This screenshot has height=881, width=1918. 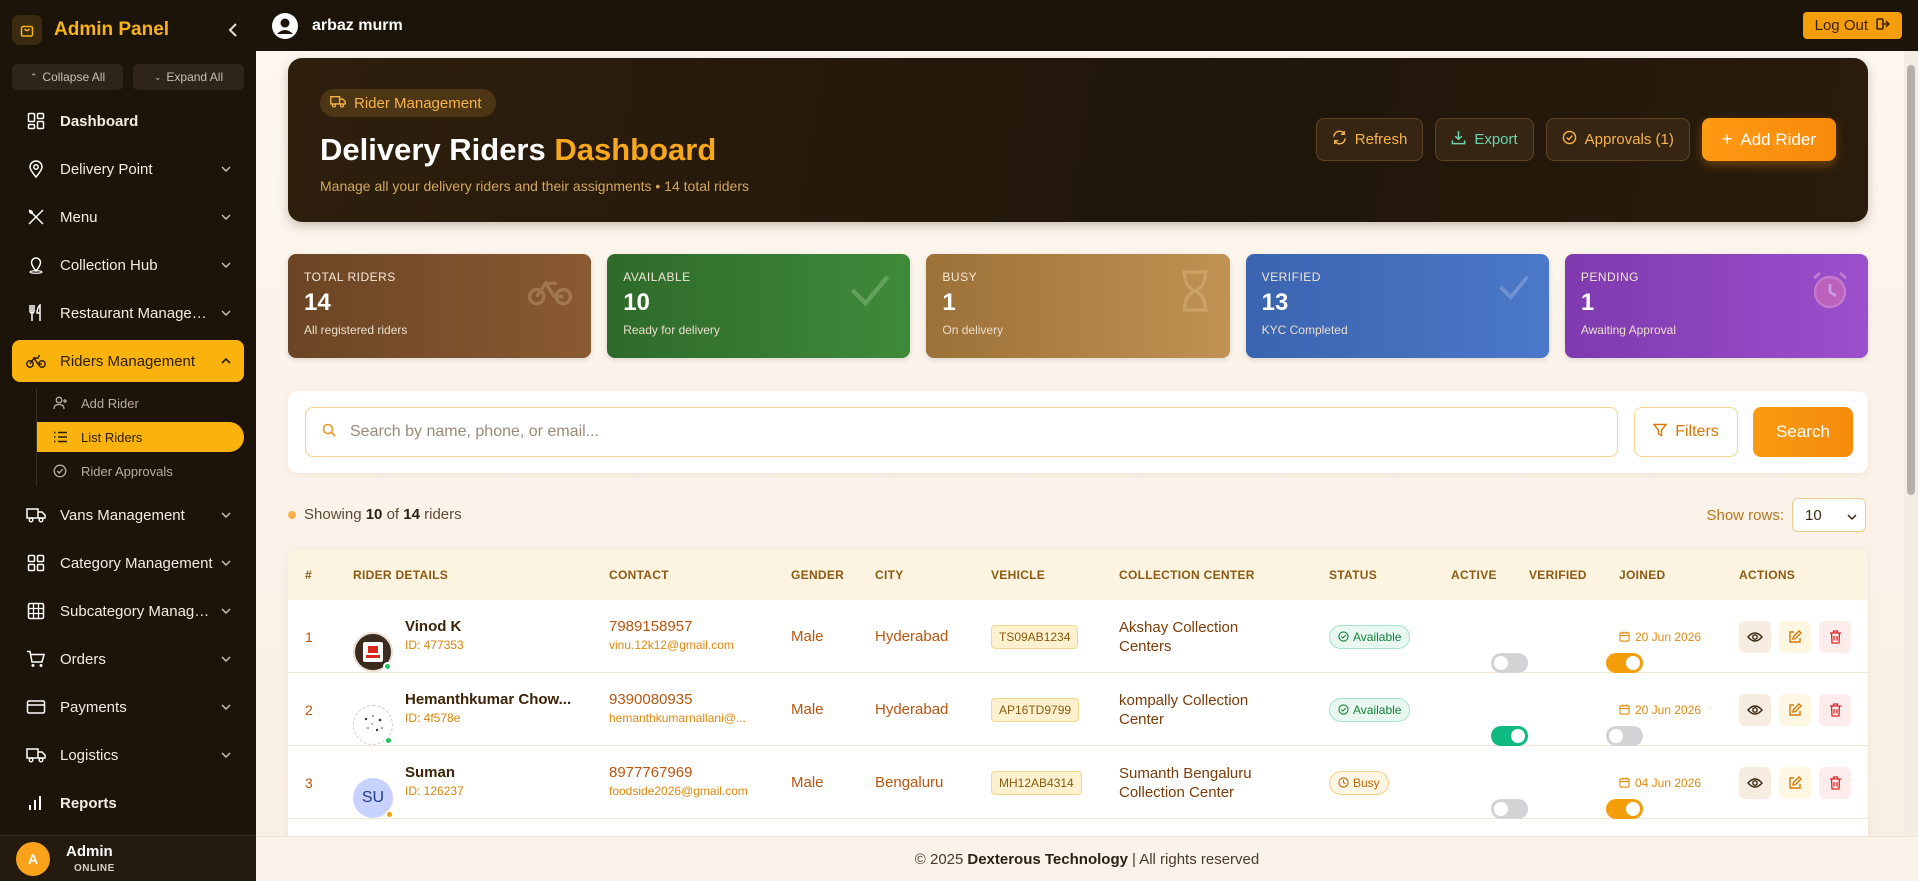 I want to click on sidebar-subitem-list-riders: List Riders, so click(x=140, y=437).